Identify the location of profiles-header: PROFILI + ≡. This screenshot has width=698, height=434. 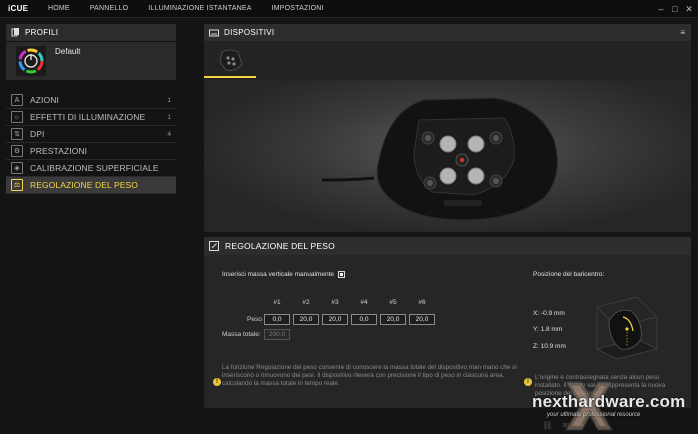
(91, 43).